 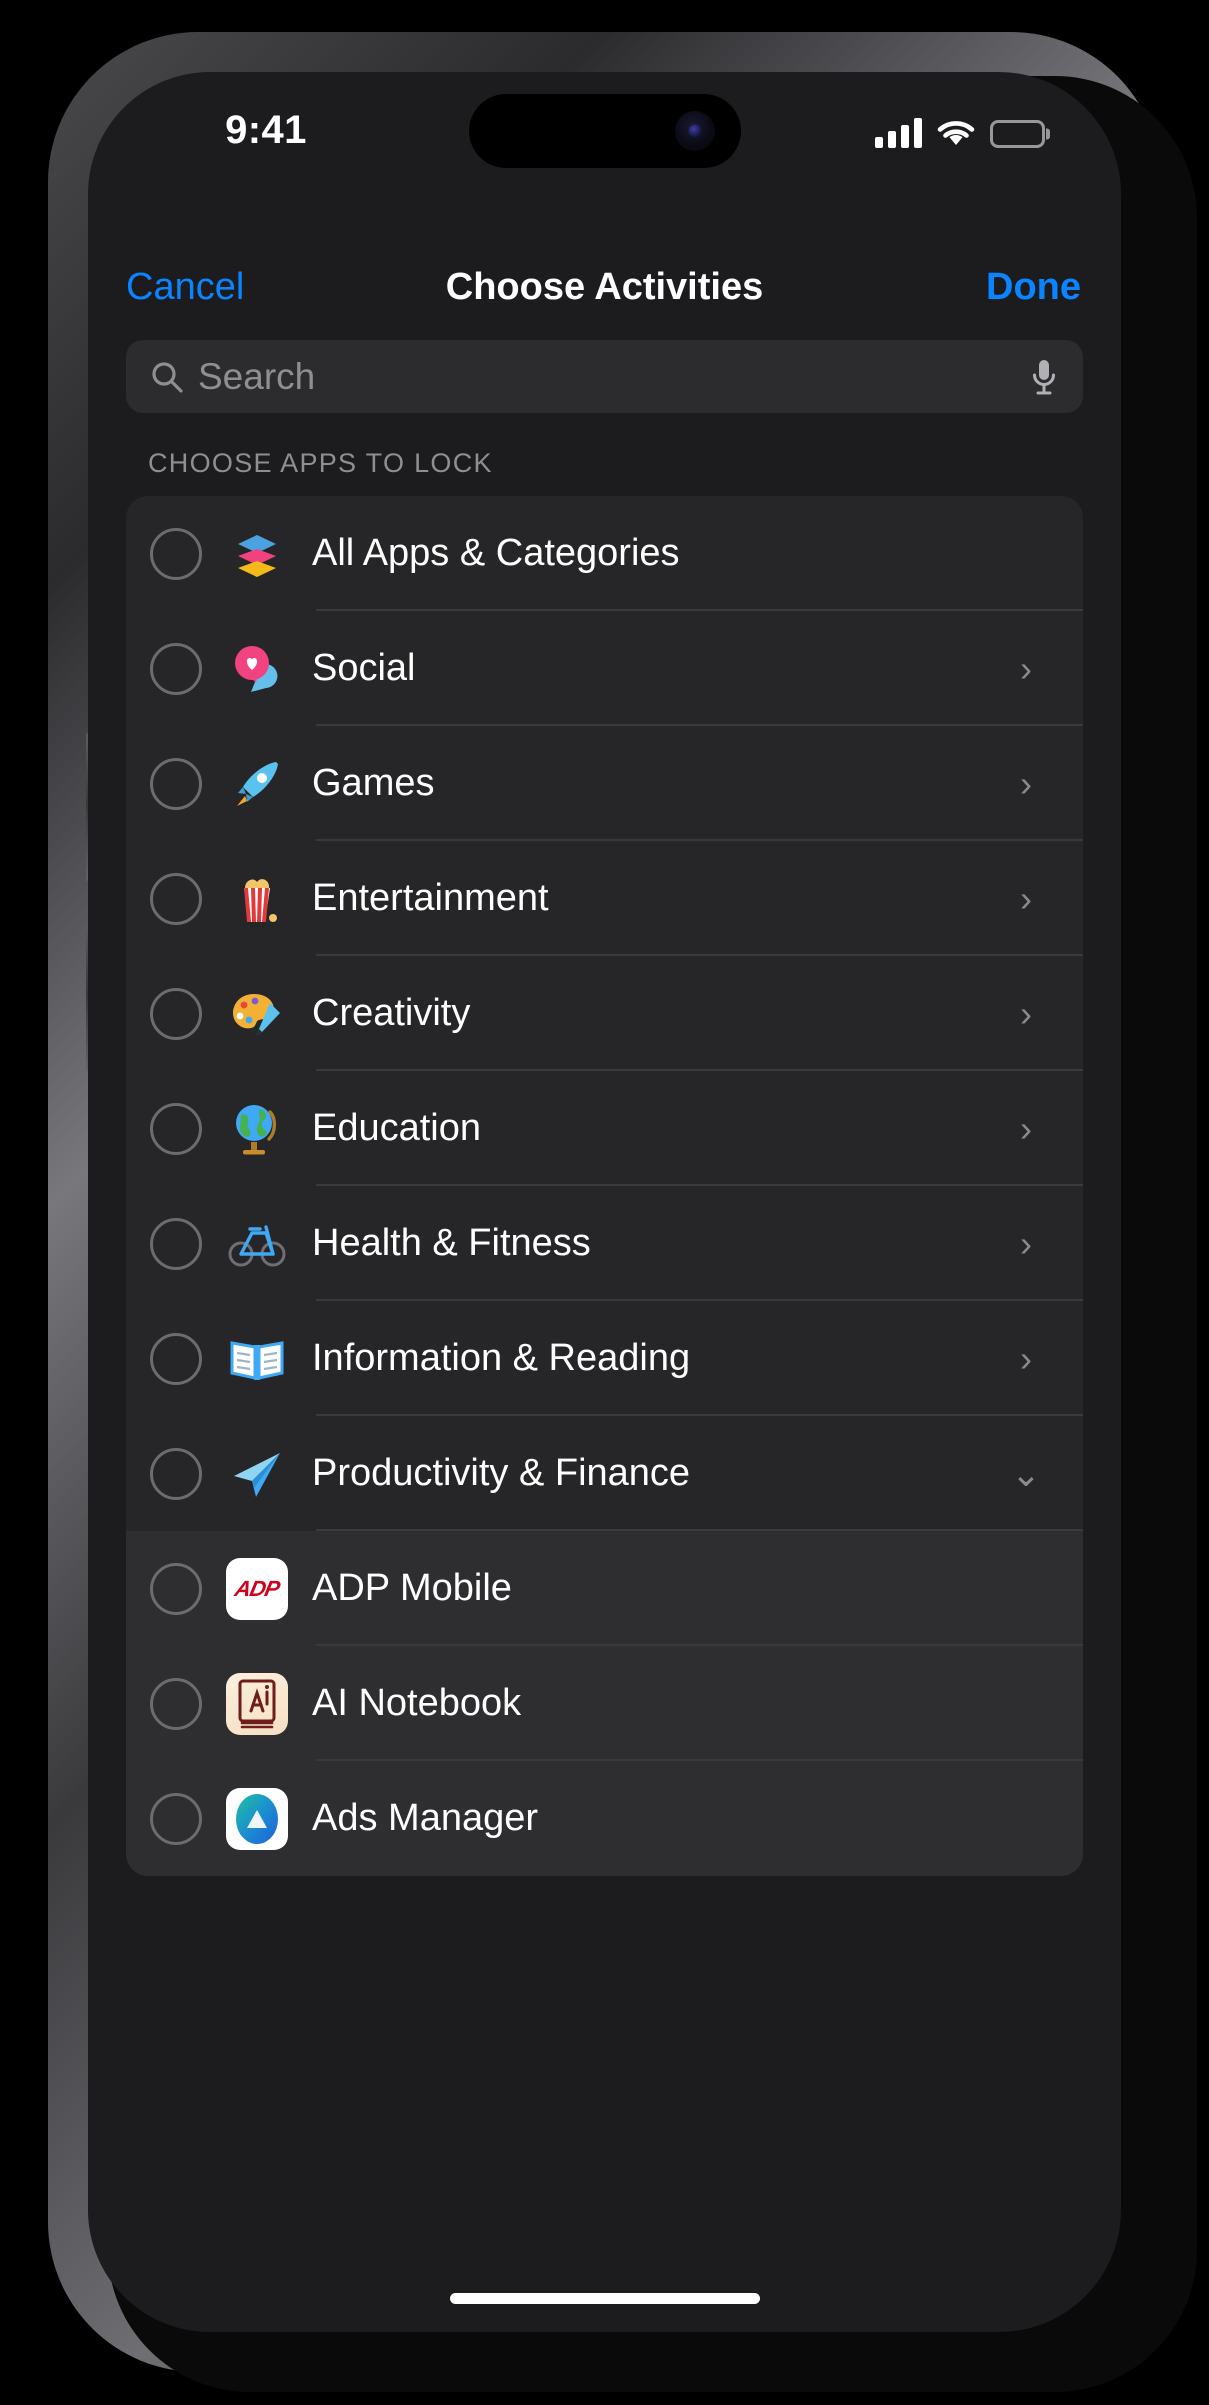 I want to click on search-icon, so click(x=167, y=377).